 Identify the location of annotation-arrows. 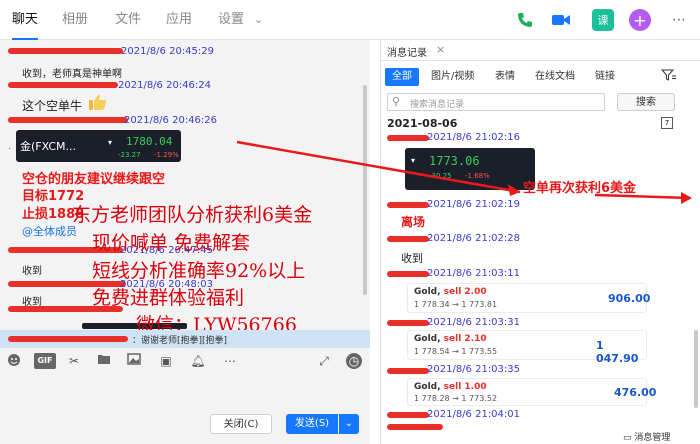
(464, 172).